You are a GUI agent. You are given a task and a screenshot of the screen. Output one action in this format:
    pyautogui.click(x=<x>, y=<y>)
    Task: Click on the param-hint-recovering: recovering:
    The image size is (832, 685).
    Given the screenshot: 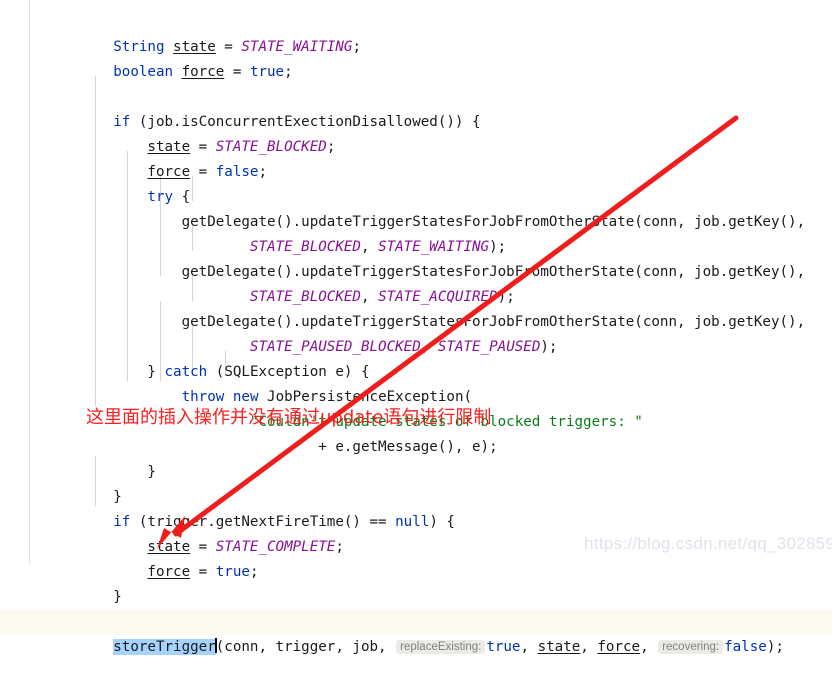 What is the action you would take?
    pyautogui.click(x=691, y=647)
    